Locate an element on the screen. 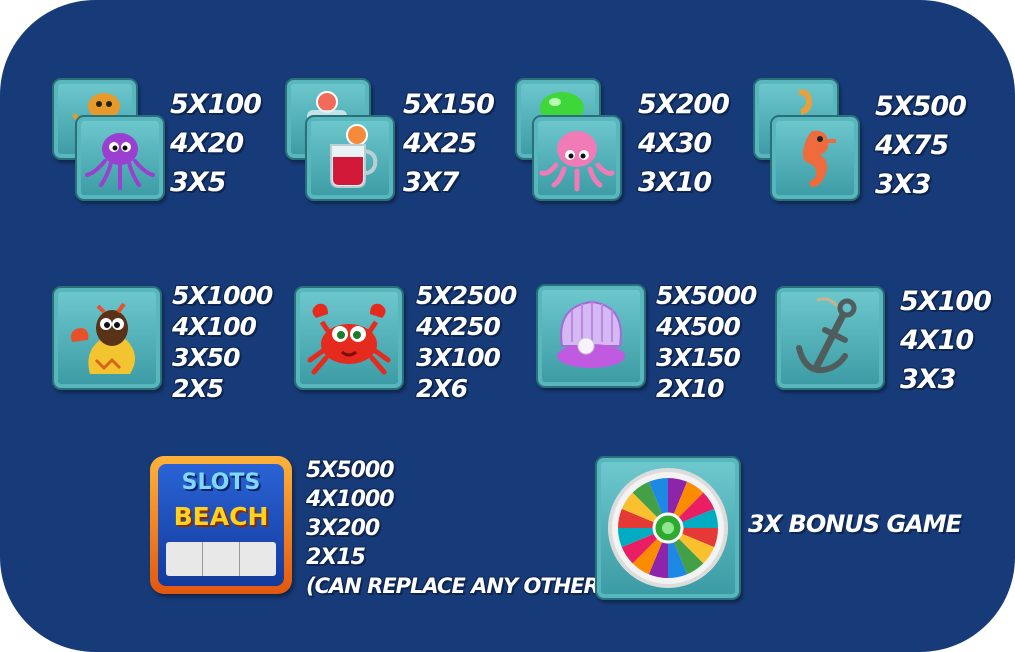 Image resolution: width=1015 pixels, height=652 pixels. anchor-paytable: 5X100 4X10 3X3 is located at coordinates (946, 340).